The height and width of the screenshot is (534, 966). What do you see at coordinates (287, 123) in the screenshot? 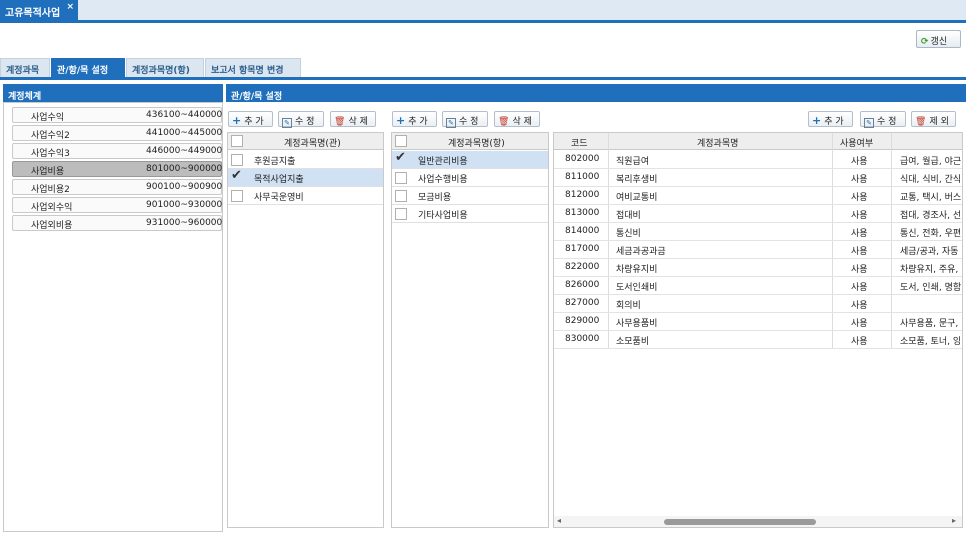
I see `edit-icon: ✎` at bounding box center [287, 123].